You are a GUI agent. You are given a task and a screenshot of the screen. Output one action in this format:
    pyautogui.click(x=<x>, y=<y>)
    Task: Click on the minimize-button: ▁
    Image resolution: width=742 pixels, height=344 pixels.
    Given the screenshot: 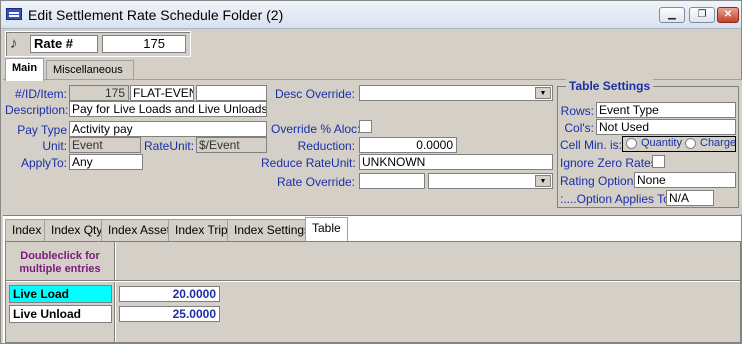 What is the action you would take?
    pyautogui.click(x=672, y=15)
    